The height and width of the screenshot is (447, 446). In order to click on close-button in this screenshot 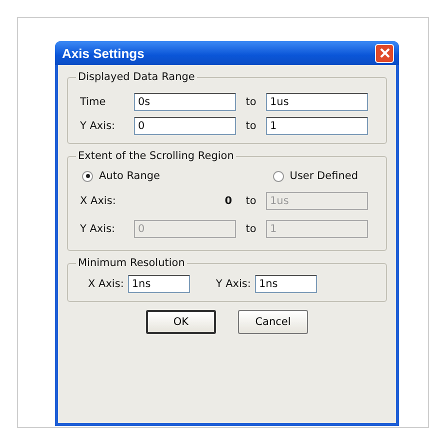, I will do `click(384, 53)`.